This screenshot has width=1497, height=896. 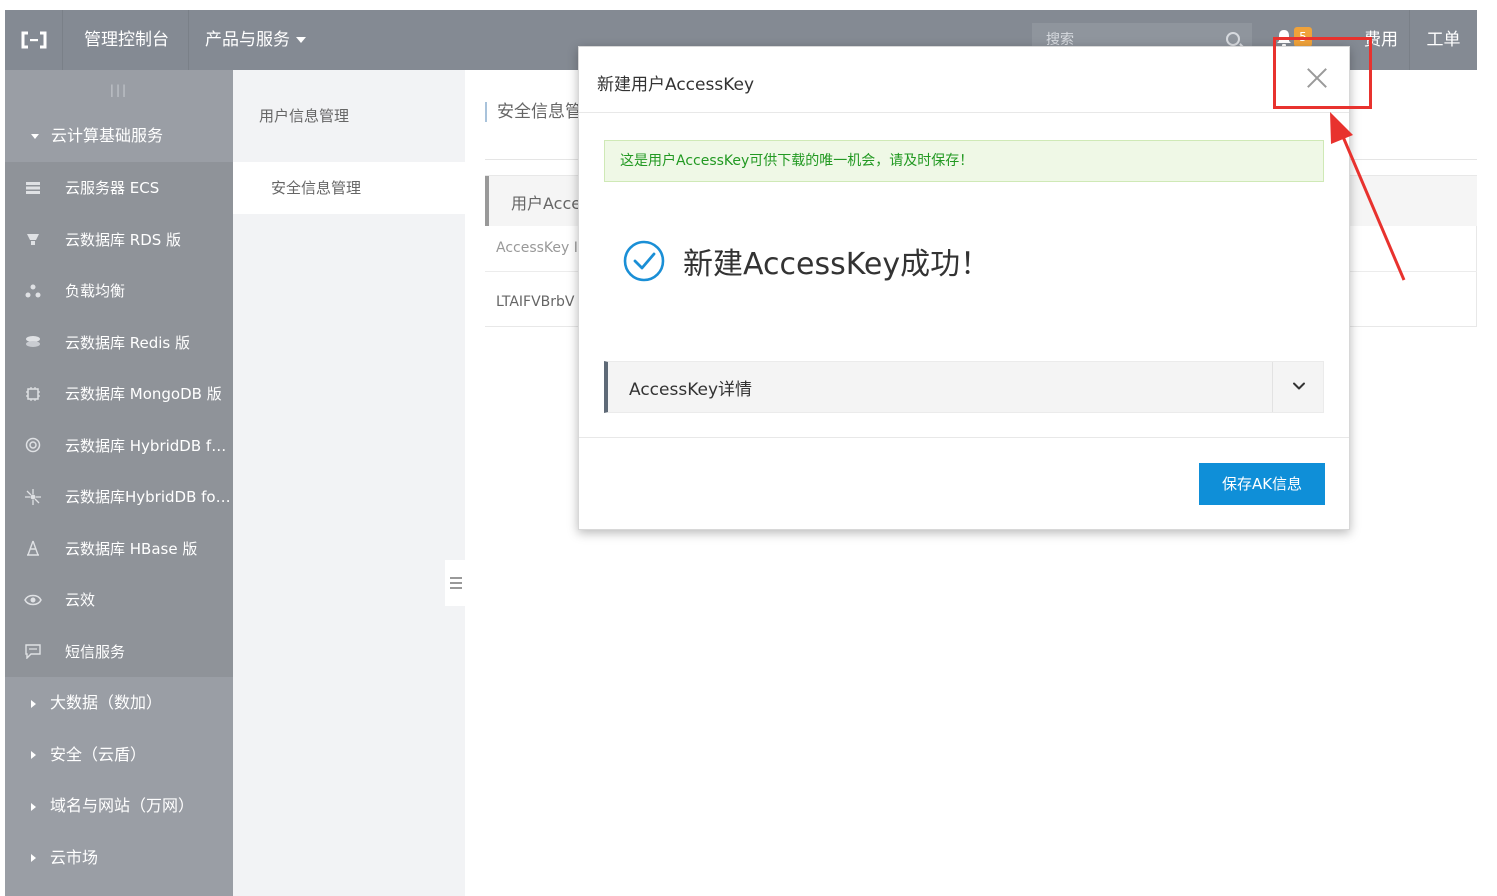 What do you see at coordinates (74, 857) in the screenshot?
I see `sidebar-group-label: 云市场` at bounding box center [74, 857].